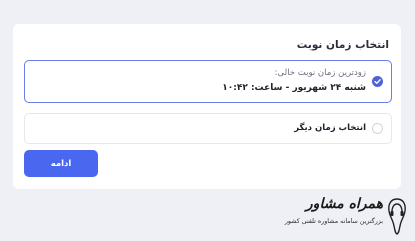 This screenshot has height=241, width=415. Describe the element at coordinates (333, 221) in the screenshot. I see `brand-tagline: بزرگترین سامانه مشاوره تلفنی کشور` at that location.